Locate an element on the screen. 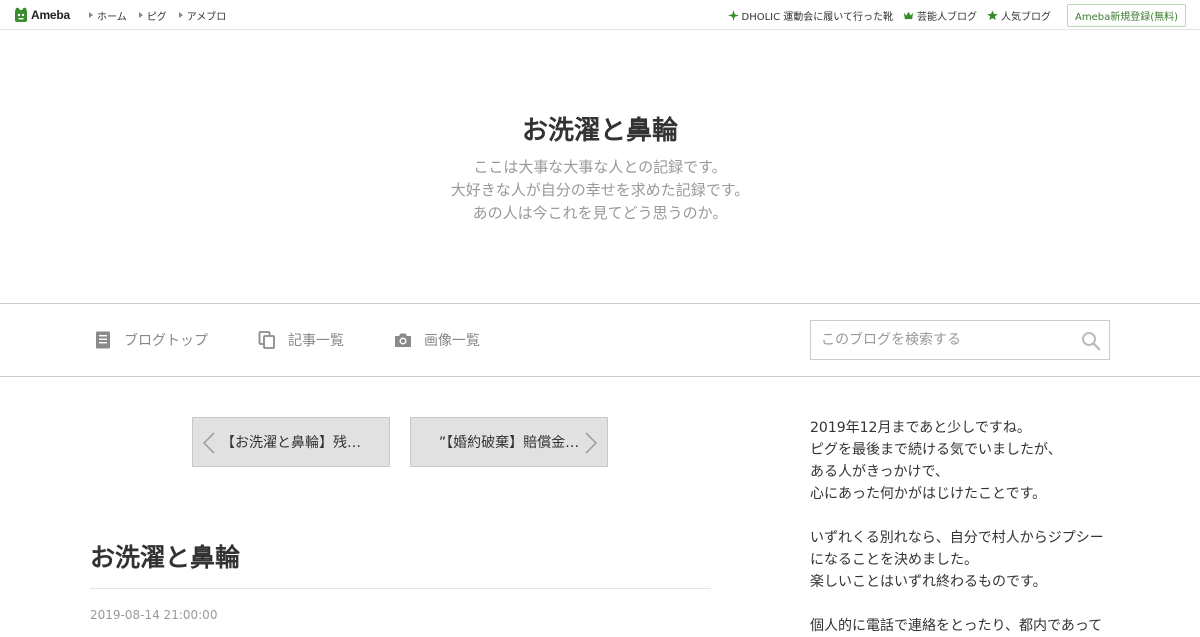 This screenshot has height=637, width=1200. blog-search is located at coordinates (960, 340).